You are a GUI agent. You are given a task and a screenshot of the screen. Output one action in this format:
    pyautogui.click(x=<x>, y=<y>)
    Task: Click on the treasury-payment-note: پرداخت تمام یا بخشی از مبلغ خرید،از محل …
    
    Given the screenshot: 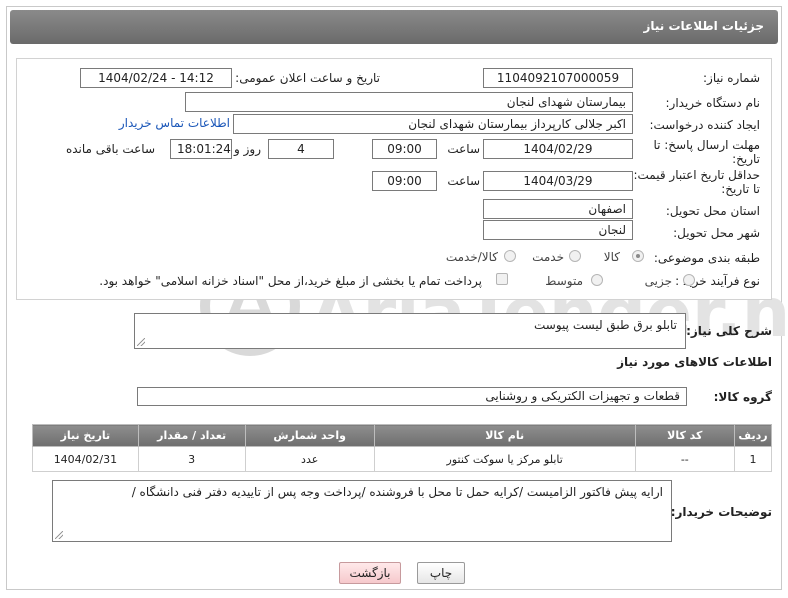 What is the action you would take?
    pyautogui.click(x=290, y=281)
    